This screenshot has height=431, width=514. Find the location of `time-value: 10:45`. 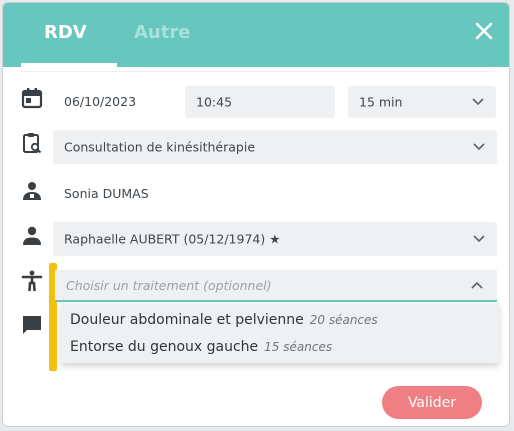

time-value: 10:45 is located at coordinates (214, 102).